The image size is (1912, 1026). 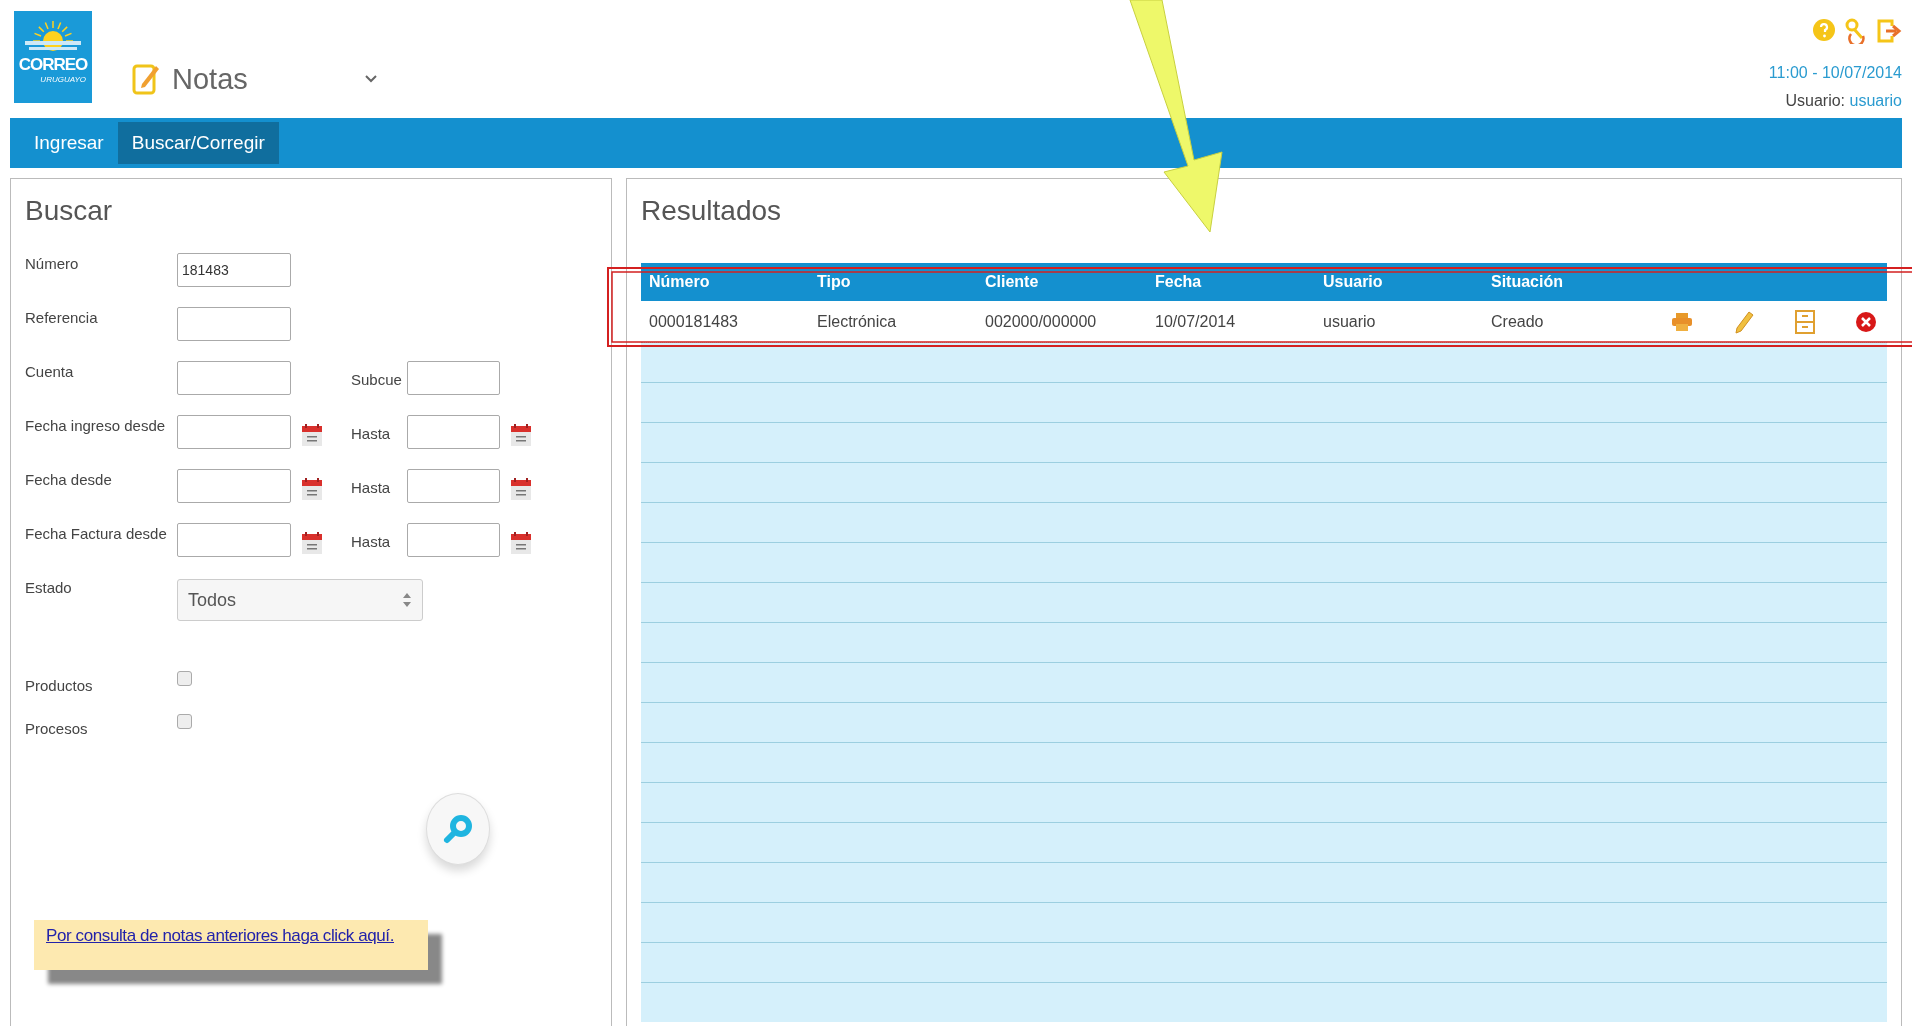 I want to click on column-header: Cliente, so click(x=1062, y=282).